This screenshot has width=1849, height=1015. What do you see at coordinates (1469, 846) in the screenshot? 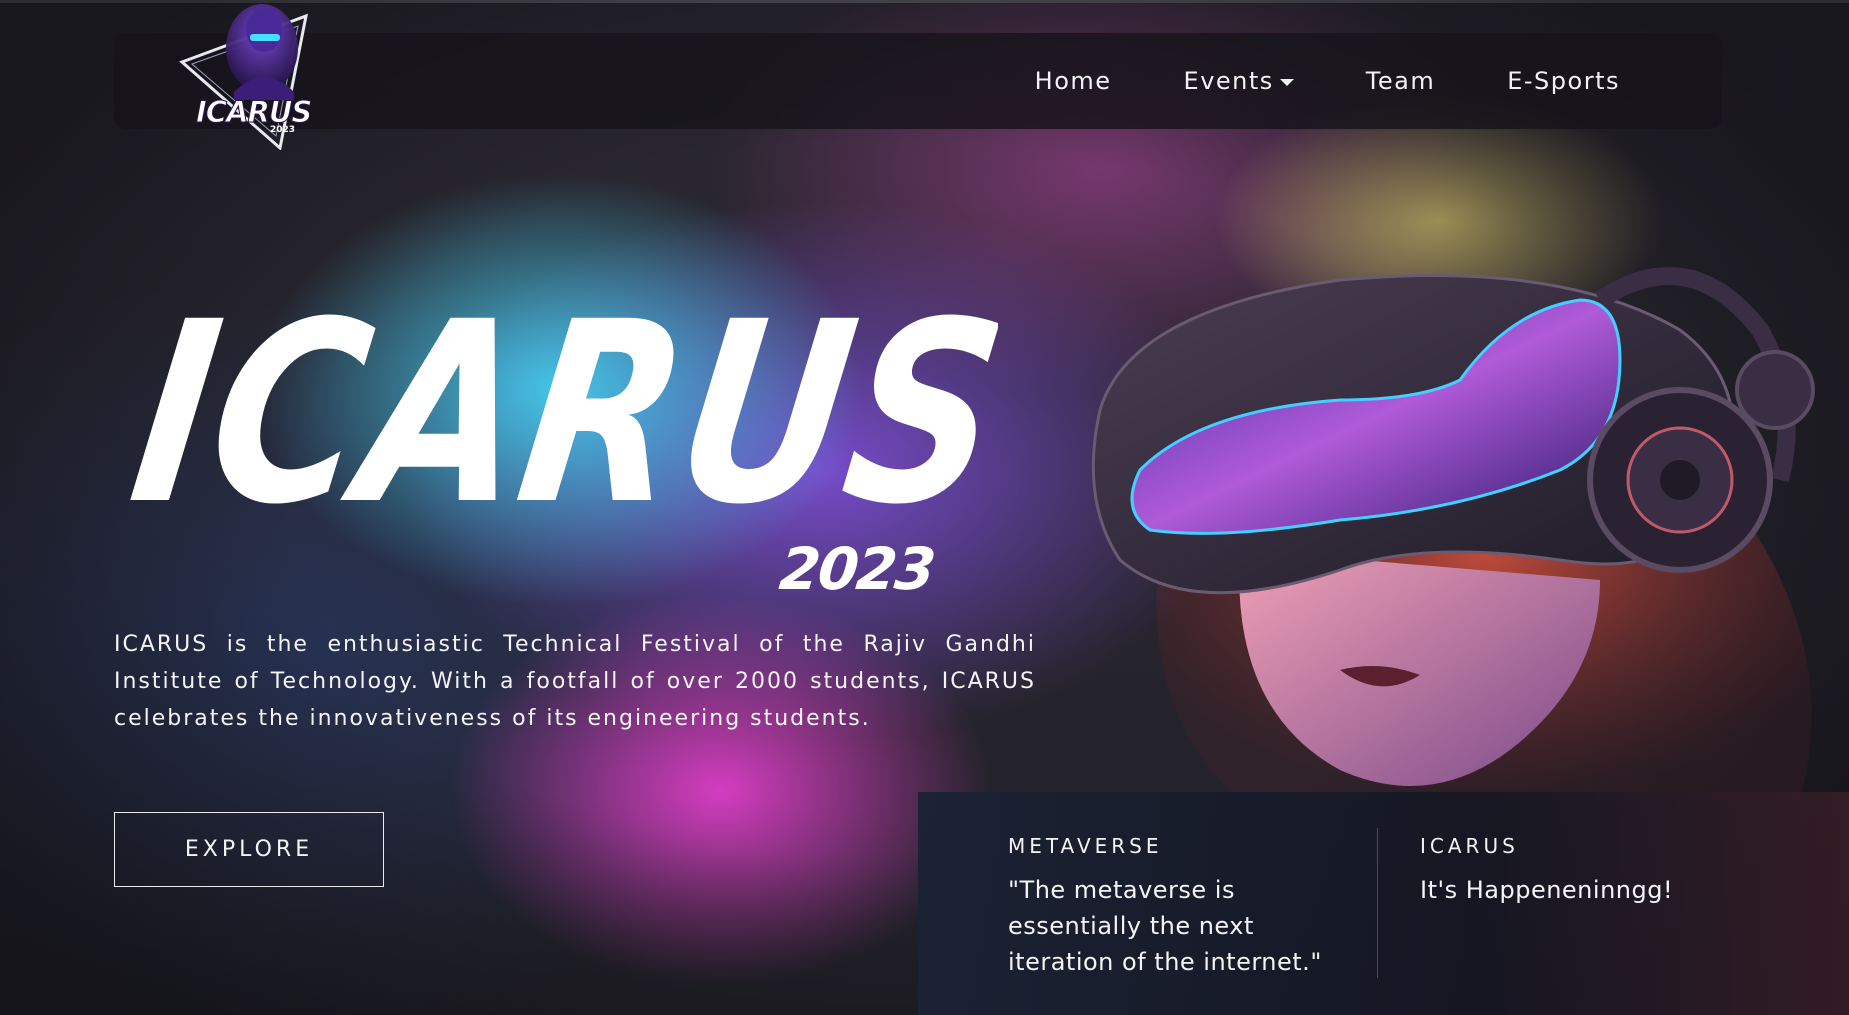
I see `icarus-heading: ICARUS` at bounding box center [1469, 846].